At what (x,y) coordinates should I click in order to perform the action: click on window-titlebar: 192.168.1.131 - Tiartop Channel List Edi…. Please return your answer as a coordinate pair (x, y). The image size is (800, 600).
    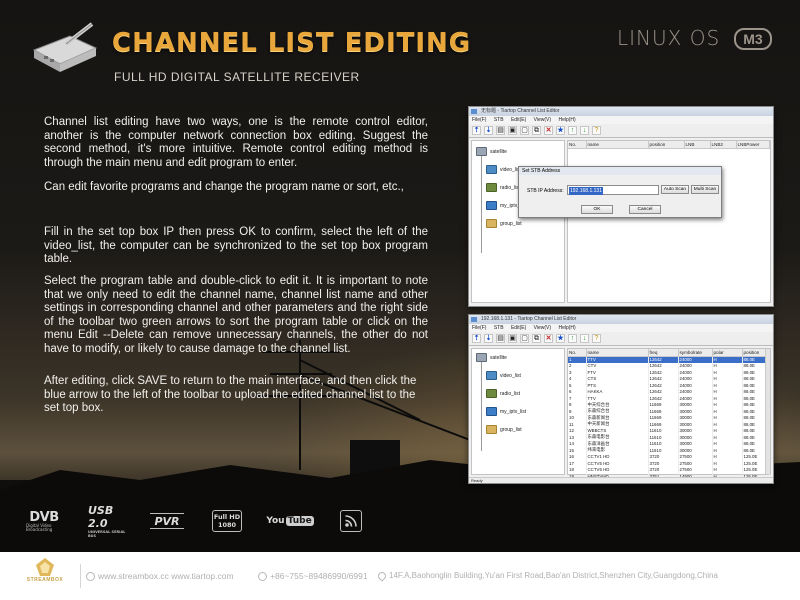
    Looking at the image, I should click on (621, 319).